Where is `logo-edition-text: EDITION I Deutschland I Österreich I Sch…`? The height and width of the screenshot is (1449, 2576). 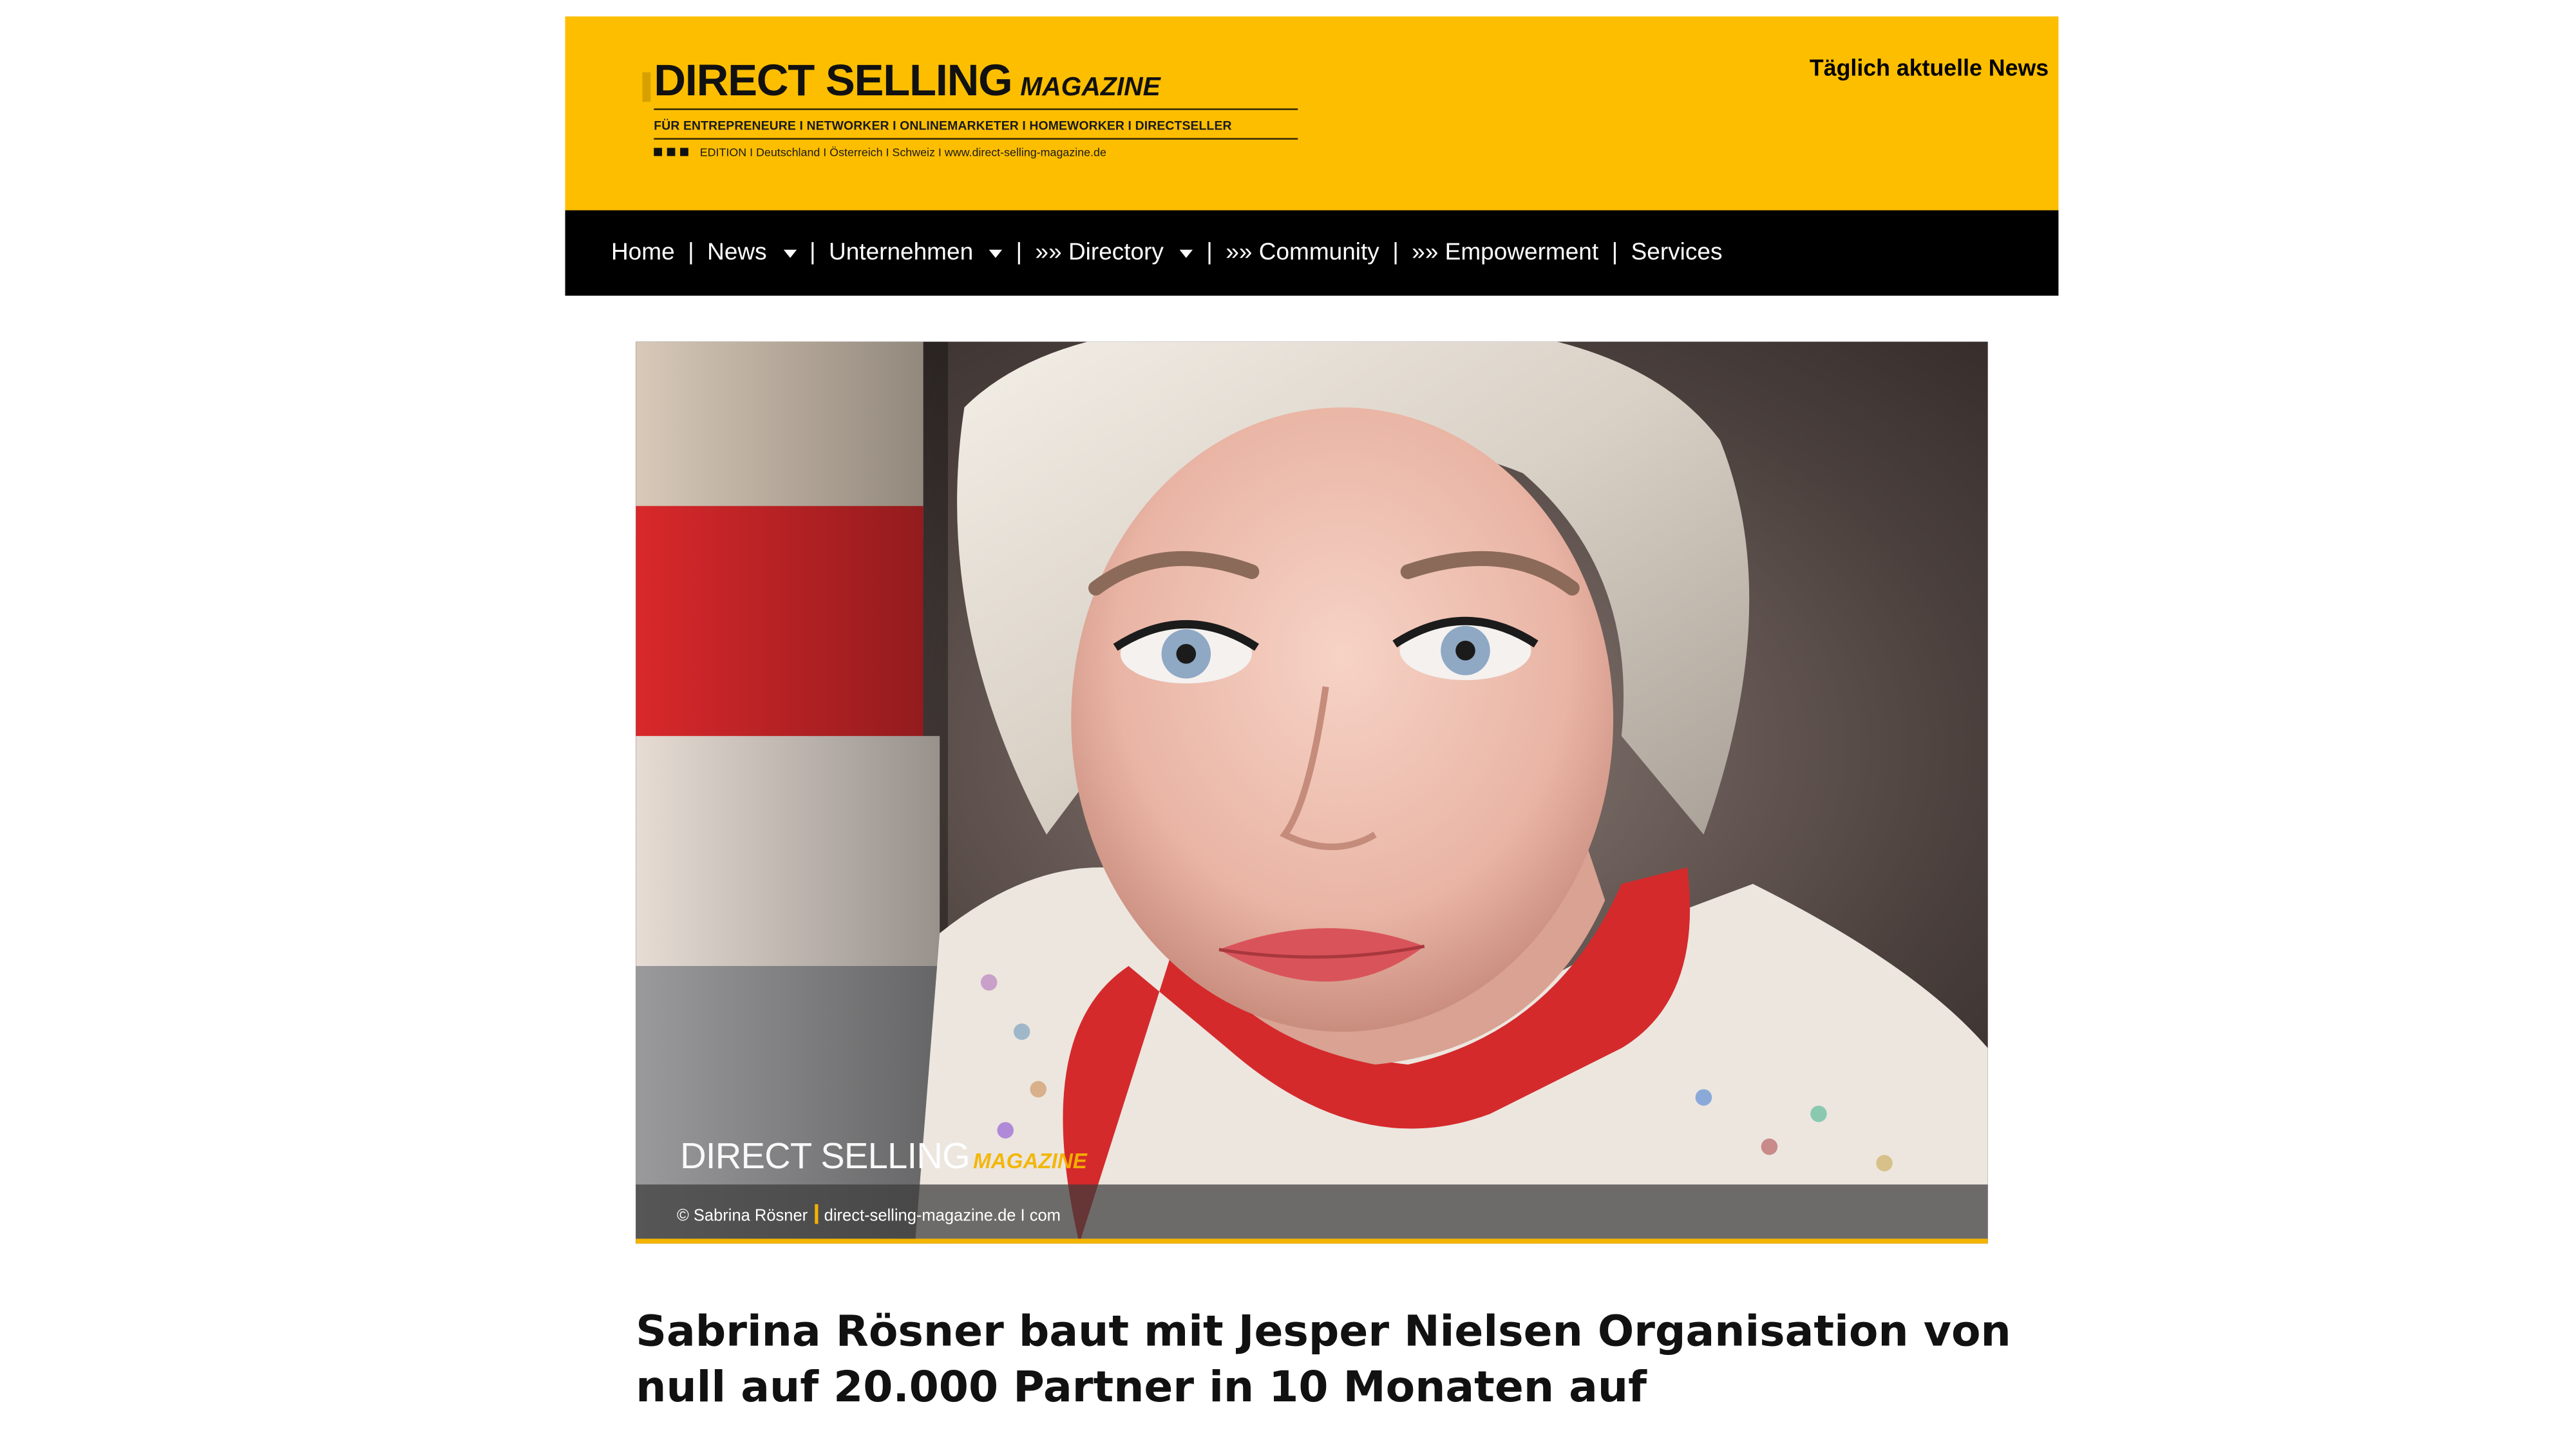
logo-edition-text: EDITION I Deutschland I Österreich I Sch… is located at coordinates (903, 153).